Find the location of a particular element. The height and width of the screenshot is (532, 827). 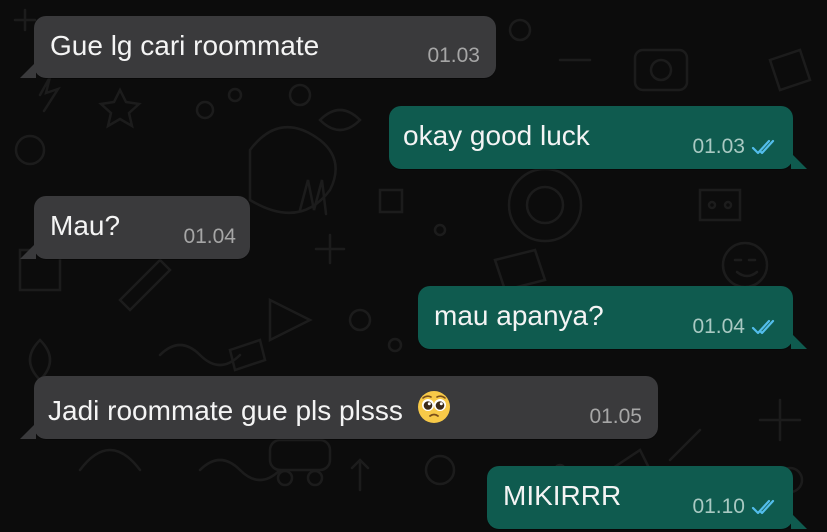

message-text-row: Jadi roommate gue pls plsss is located at coordinates (249, 410).